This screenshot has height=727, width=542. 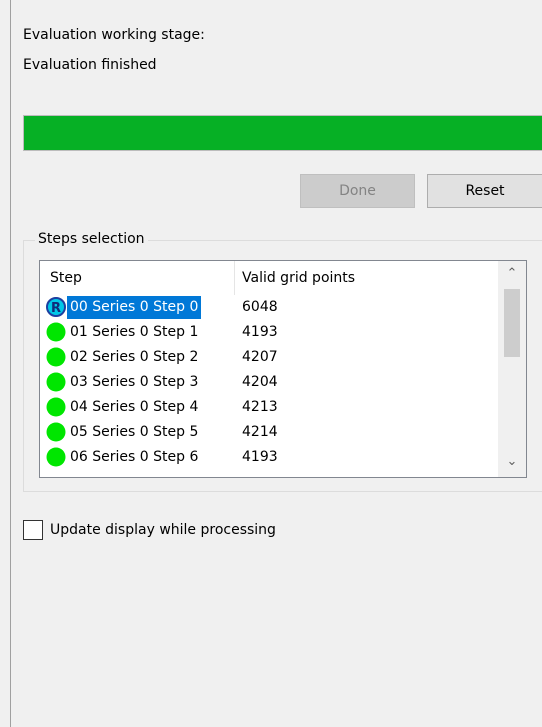 I want to click on progress-bar-fill, so click(x=283, y=133).